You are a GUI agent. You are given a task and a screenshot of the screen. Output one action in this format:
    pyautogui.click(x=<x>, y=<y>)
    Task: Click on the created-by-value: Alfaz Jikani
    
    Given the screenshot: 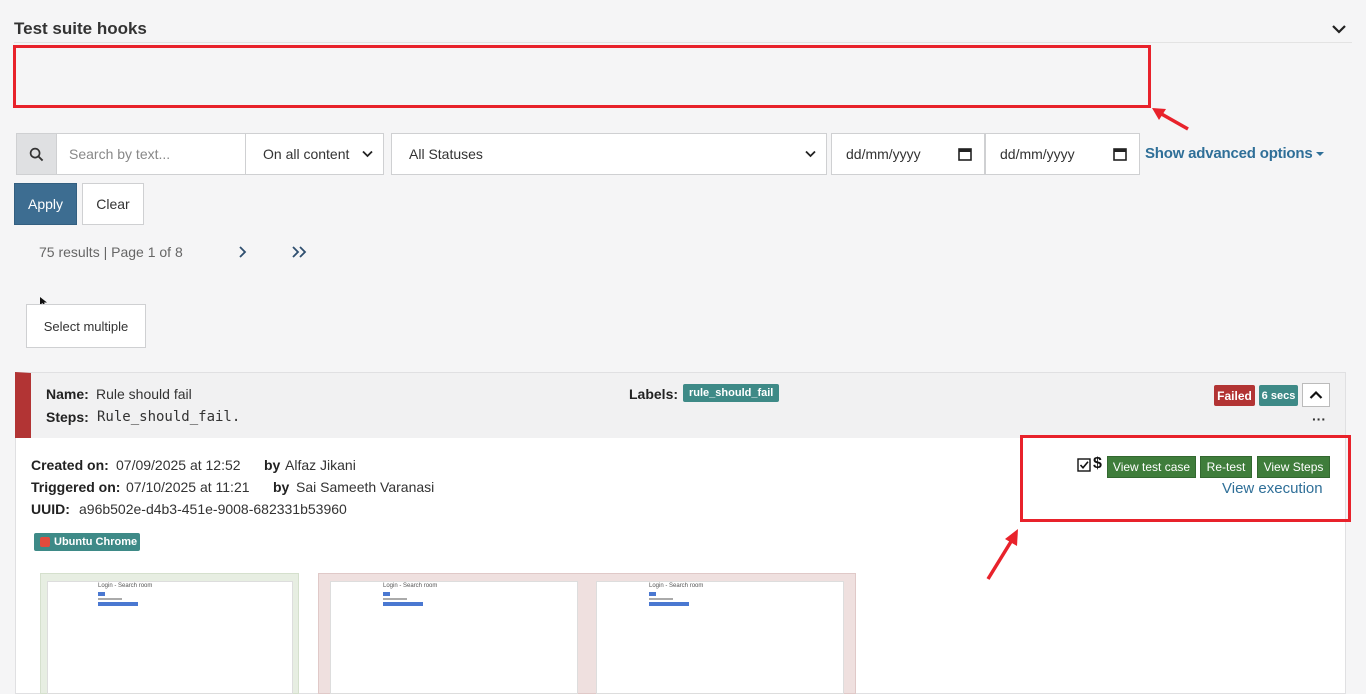 What is the action you would take?
    pyautogui.click(x=320, y=465)
    